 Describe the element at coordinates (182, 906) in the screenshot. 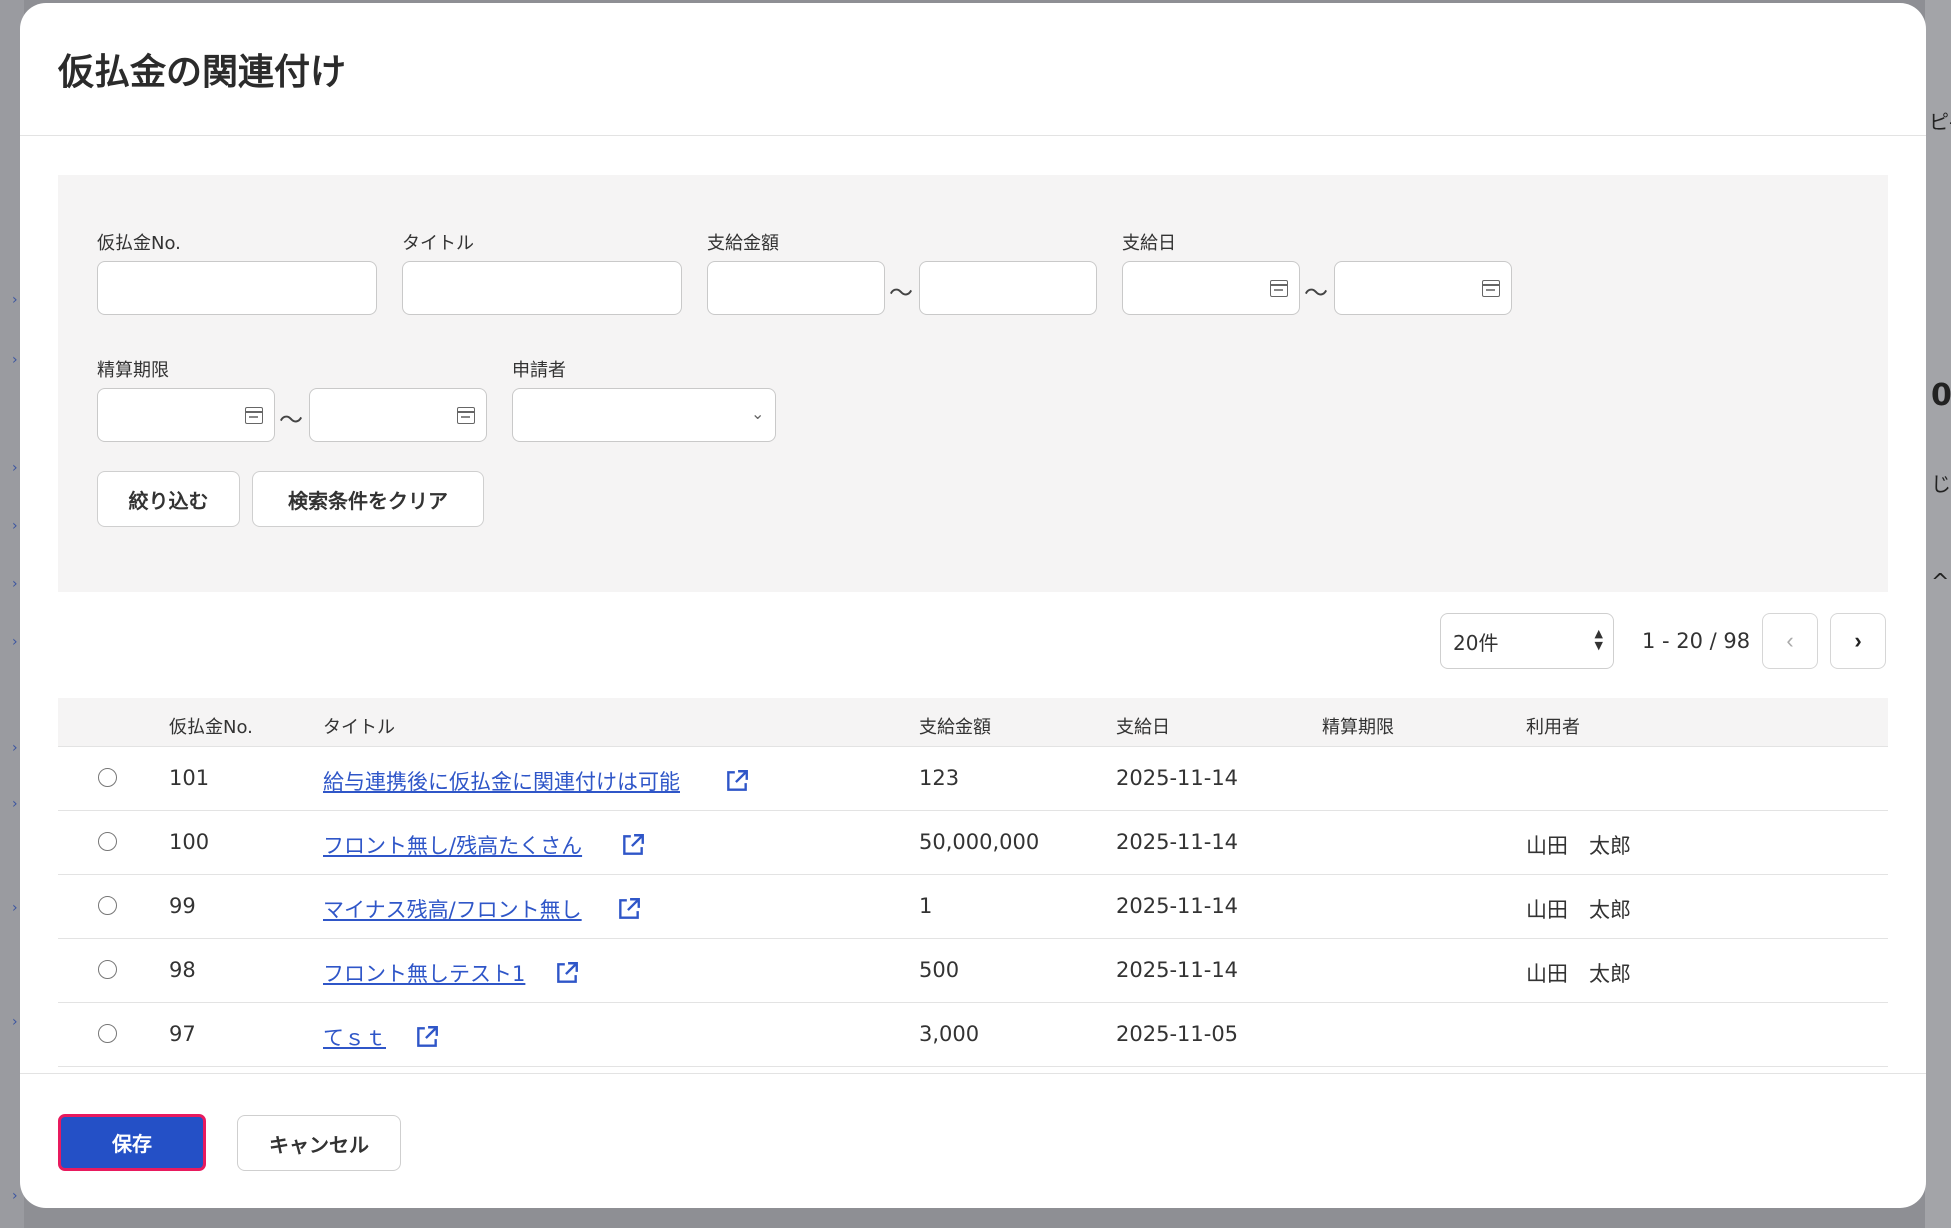

I see `row-no: 99` at that location.